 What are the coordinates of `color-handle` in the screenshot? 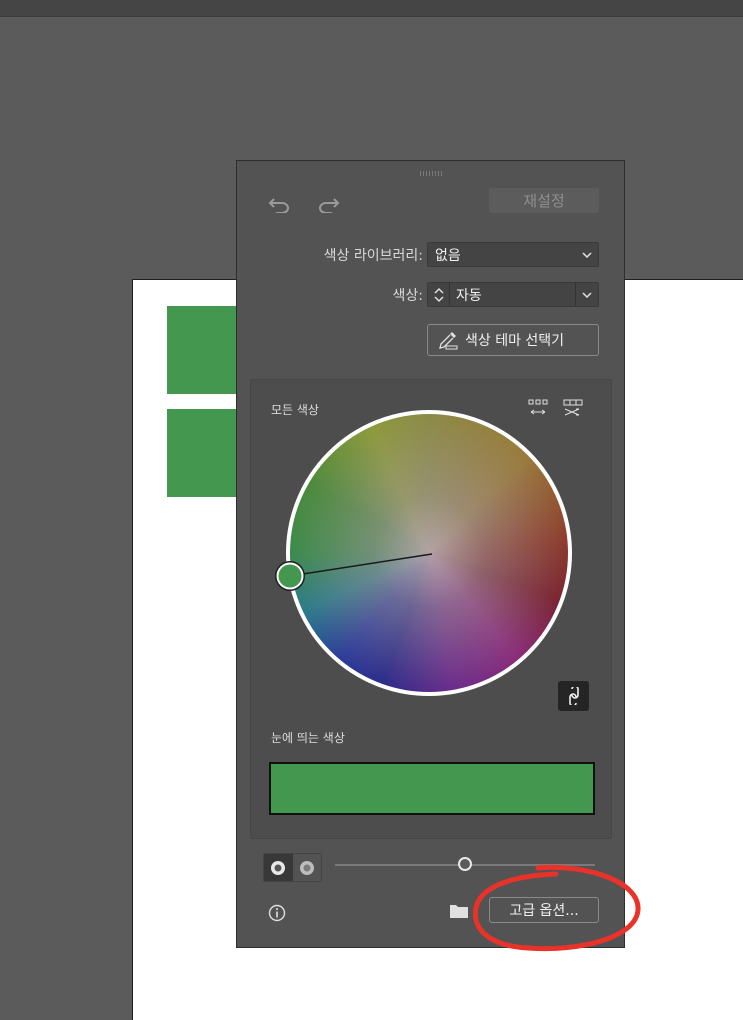 It's located at (290, 576).